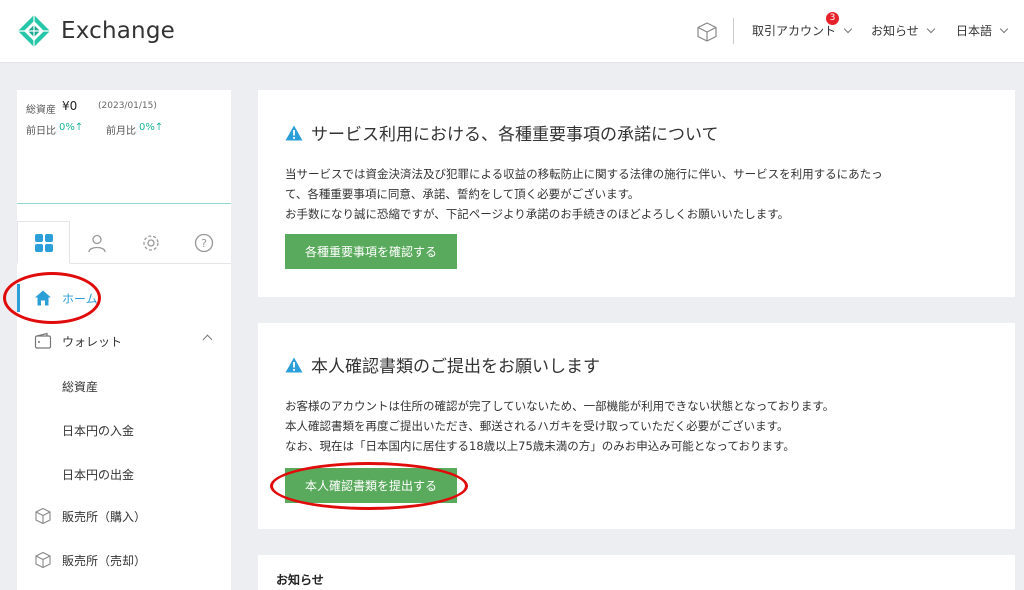 This screenshot has height=590, width=1024. I want to click on header-divider, so click(733, 31).